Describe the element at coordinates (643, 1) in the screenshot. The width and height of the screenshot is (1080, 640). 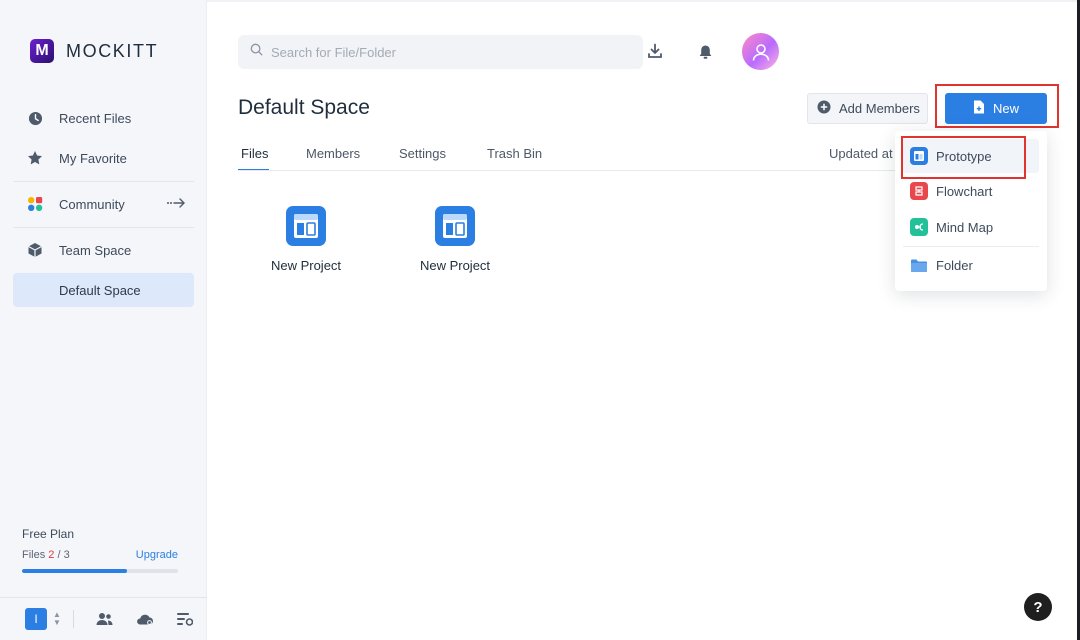
I see `top-border` at that location.